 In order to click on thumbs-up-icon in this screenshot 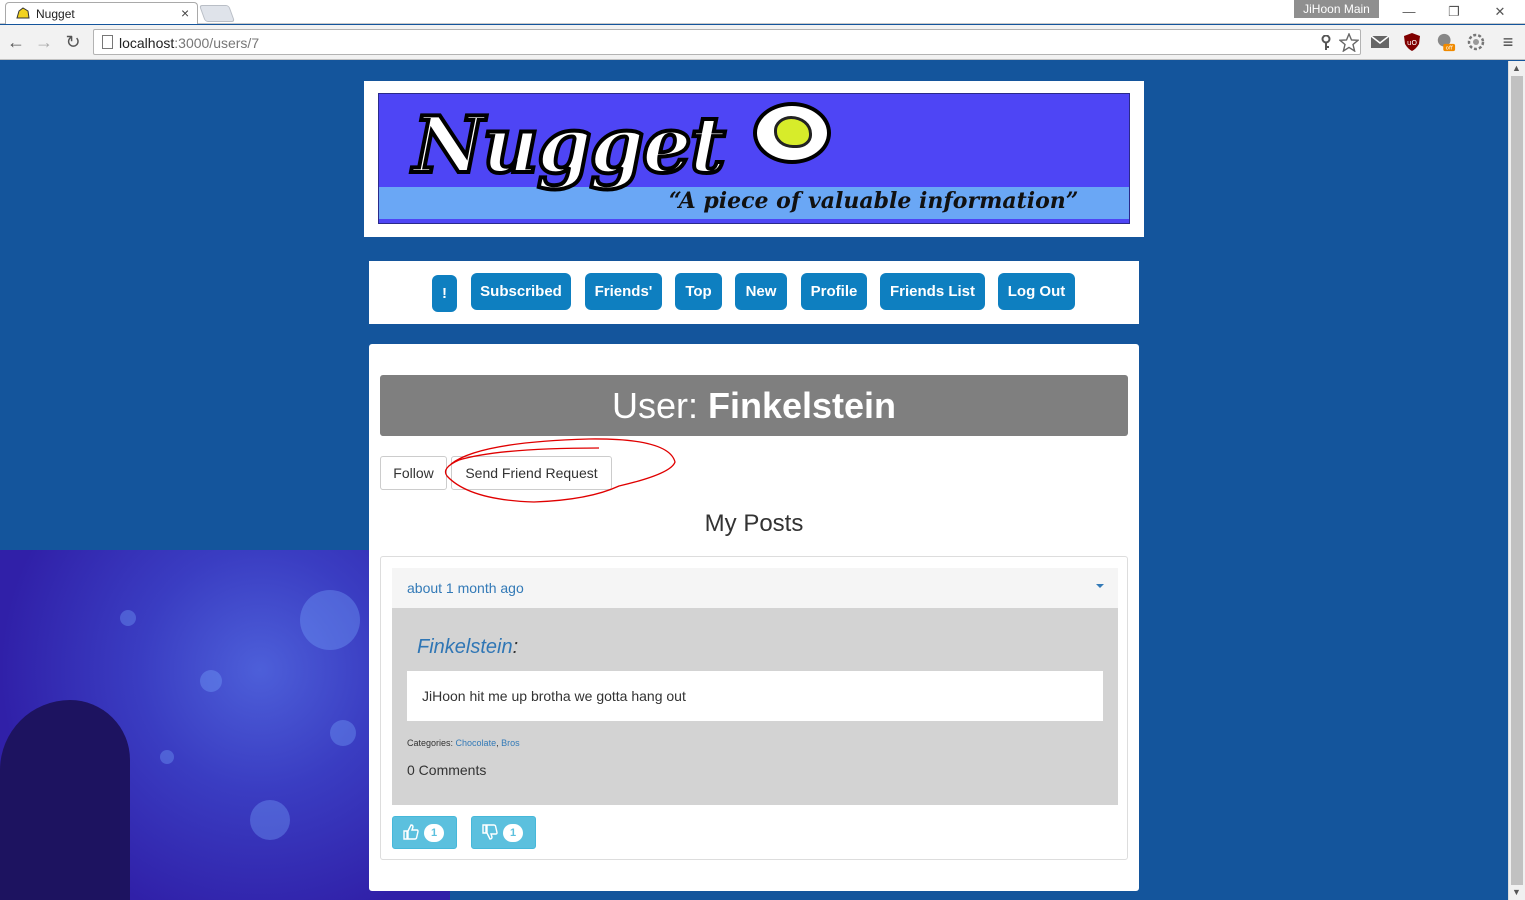, I will do `click(411, 832)`.